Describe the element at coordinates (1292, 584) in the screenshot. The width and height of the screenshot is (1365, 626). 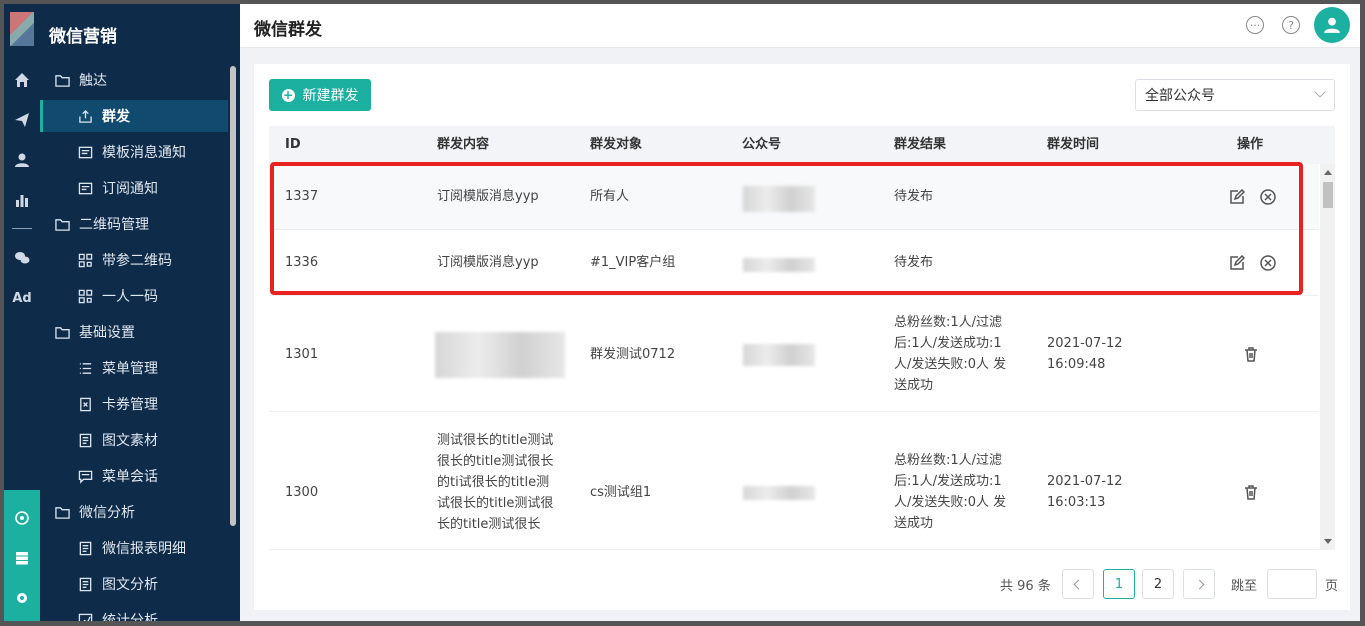
I see `jump-page-input` at that location.